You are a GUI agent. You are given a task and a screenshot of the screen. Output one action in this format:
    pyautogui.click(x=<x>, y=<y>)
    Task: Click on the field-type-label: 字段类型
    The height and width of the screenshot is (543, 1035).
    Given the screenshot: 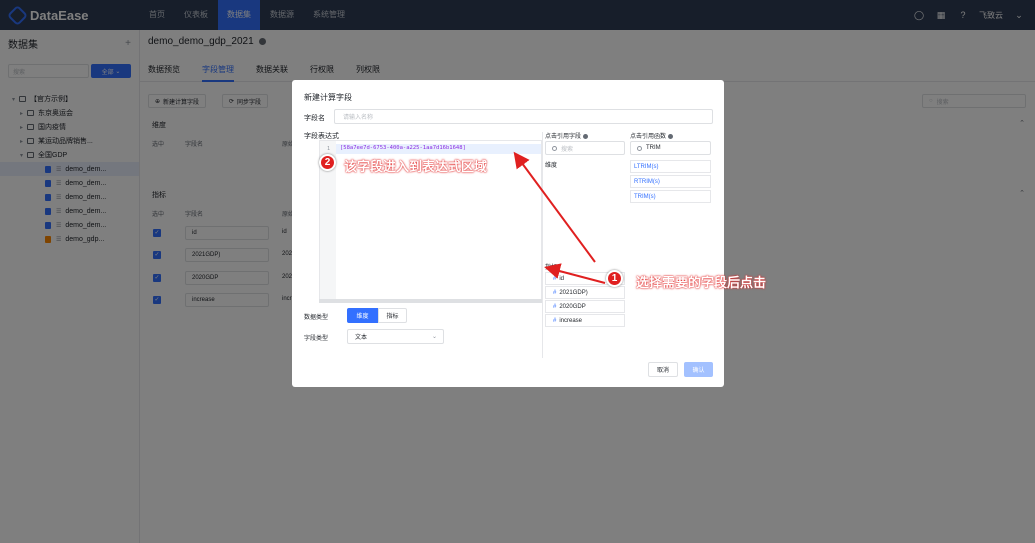 What is the action you would take?
    pyautogui.click(x=316, y=339)
    